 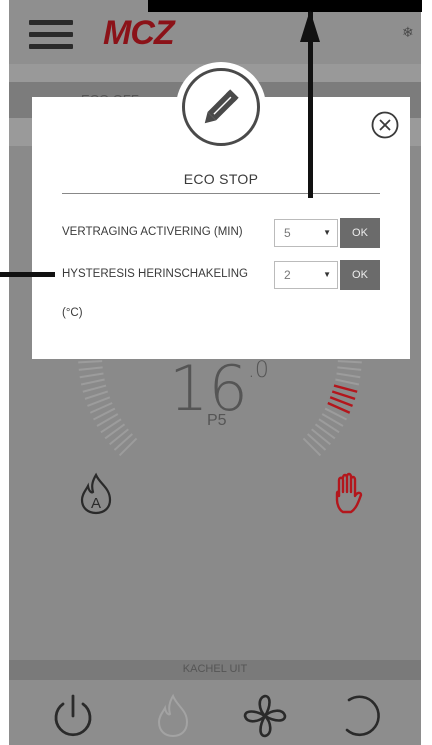 I want to click on annotation-arrow-head, so click(x=310, y=26).